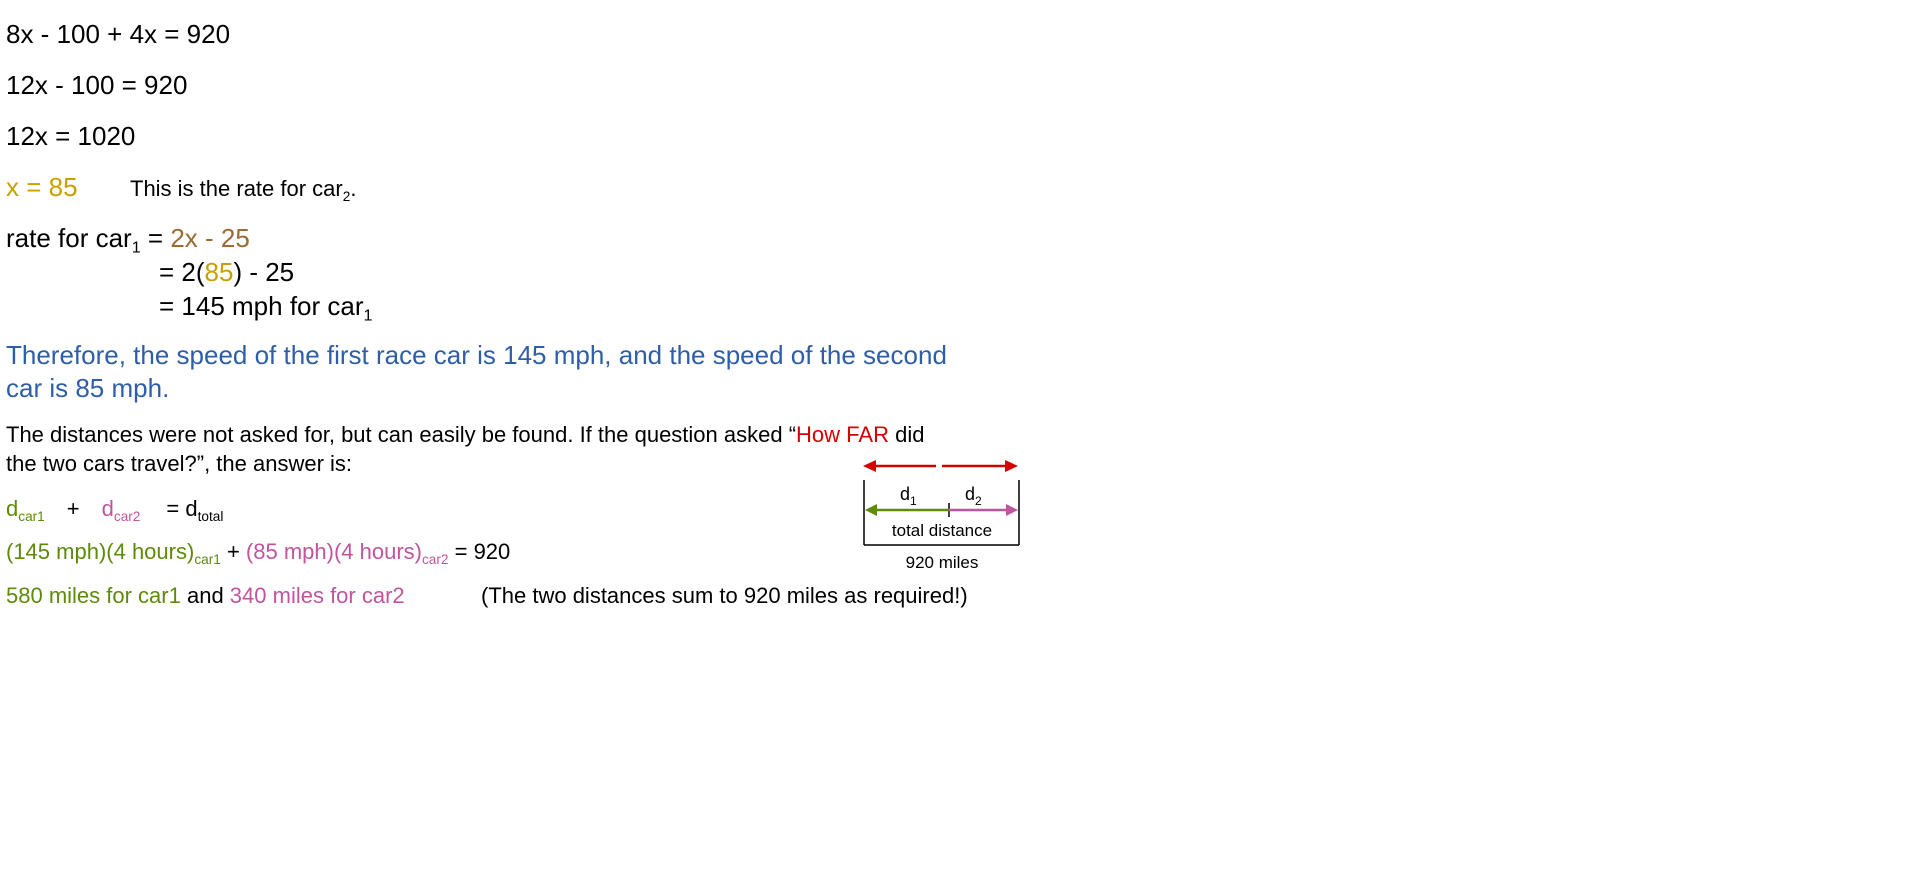 The height and width of the screenshot is (872, 1914). What do you see at coordinates (1012, 510) in the screenshot?
I see `d2-arrow-head` at bounding box center [1012, 510].